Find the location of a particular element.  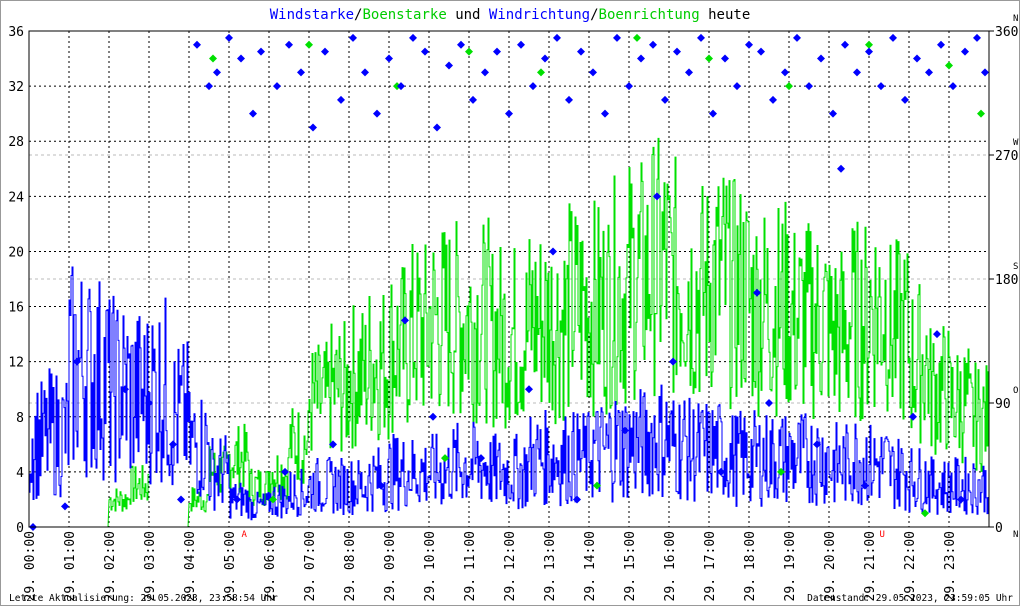

x-tick-label: 29. 19:00 is located at coordinates (790, 566).